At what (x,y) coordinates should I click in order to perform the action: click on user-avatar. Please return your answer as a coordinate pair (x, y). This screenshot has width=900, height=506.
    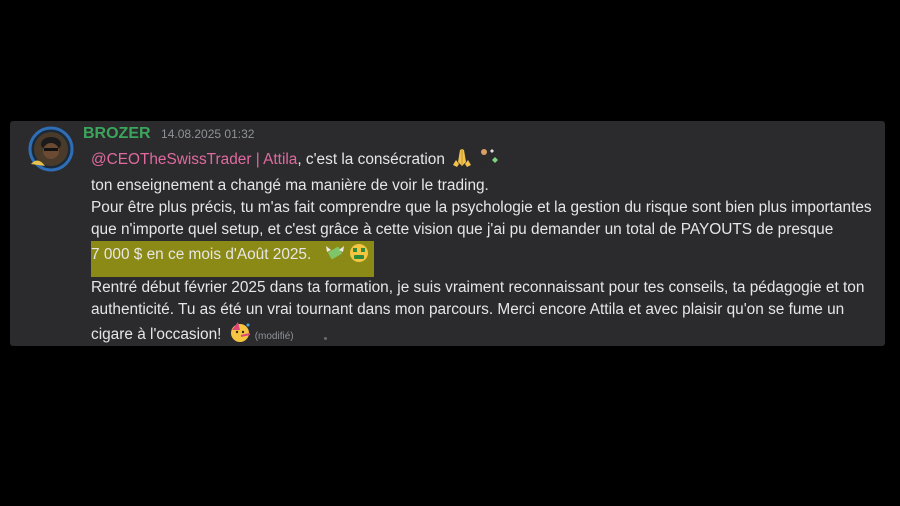
    Looking at the image, I should click on (51, 149).